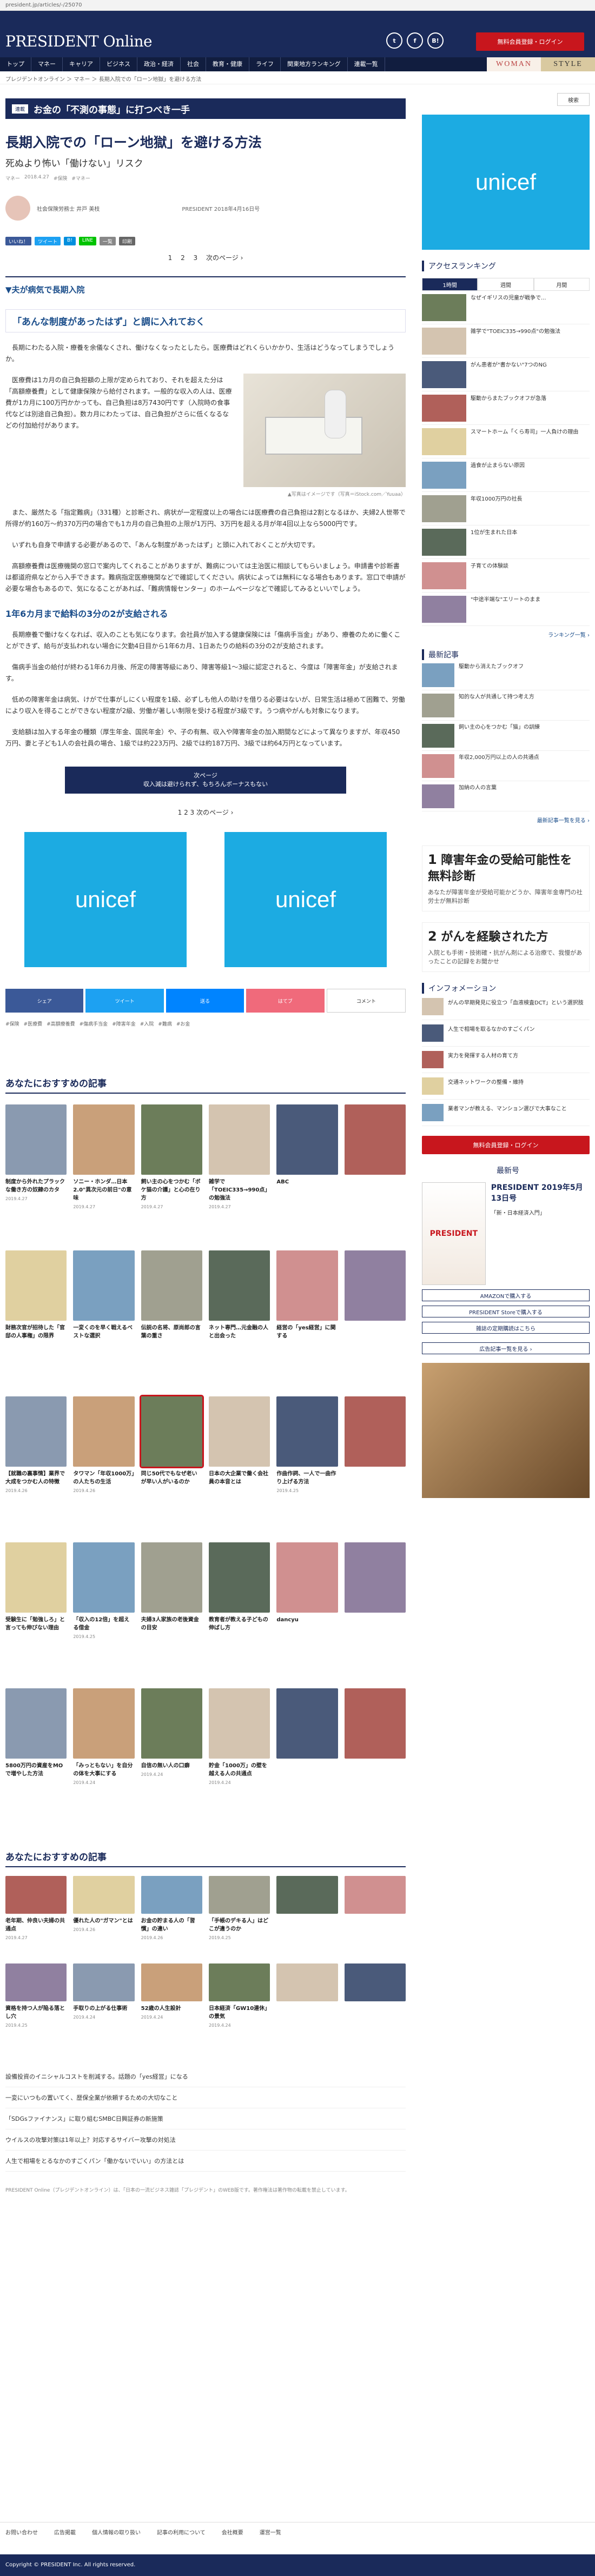 The height and width of the screenshot is (2576, 595). Describe the element at coordinates (297, 77) in the screenshot. I see `breadcrumb: プレジデントオンライン ＞ マネー ＞ 長期入院での「ローン地獄」を避ける方法` at that location.